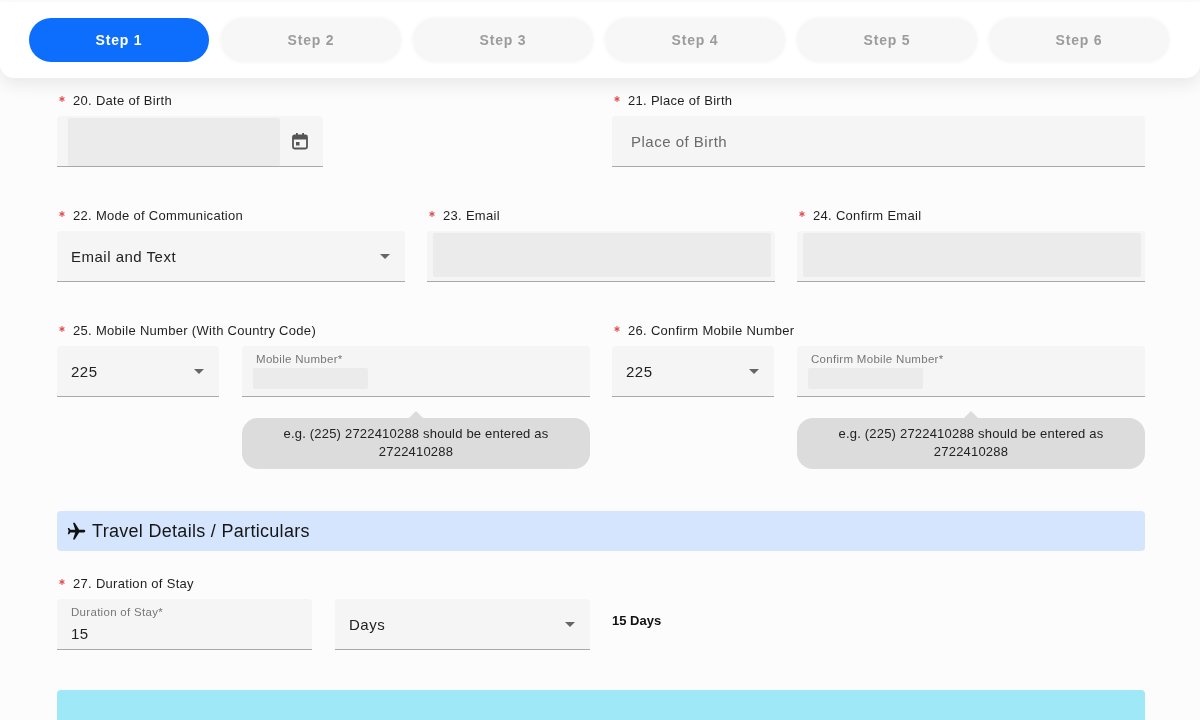 The image size is (1200, 720). What do you see at coordinates (1079, 40) in the screenshot?
I see `step-tab: Step 6` at bounding box center [1079, 40].